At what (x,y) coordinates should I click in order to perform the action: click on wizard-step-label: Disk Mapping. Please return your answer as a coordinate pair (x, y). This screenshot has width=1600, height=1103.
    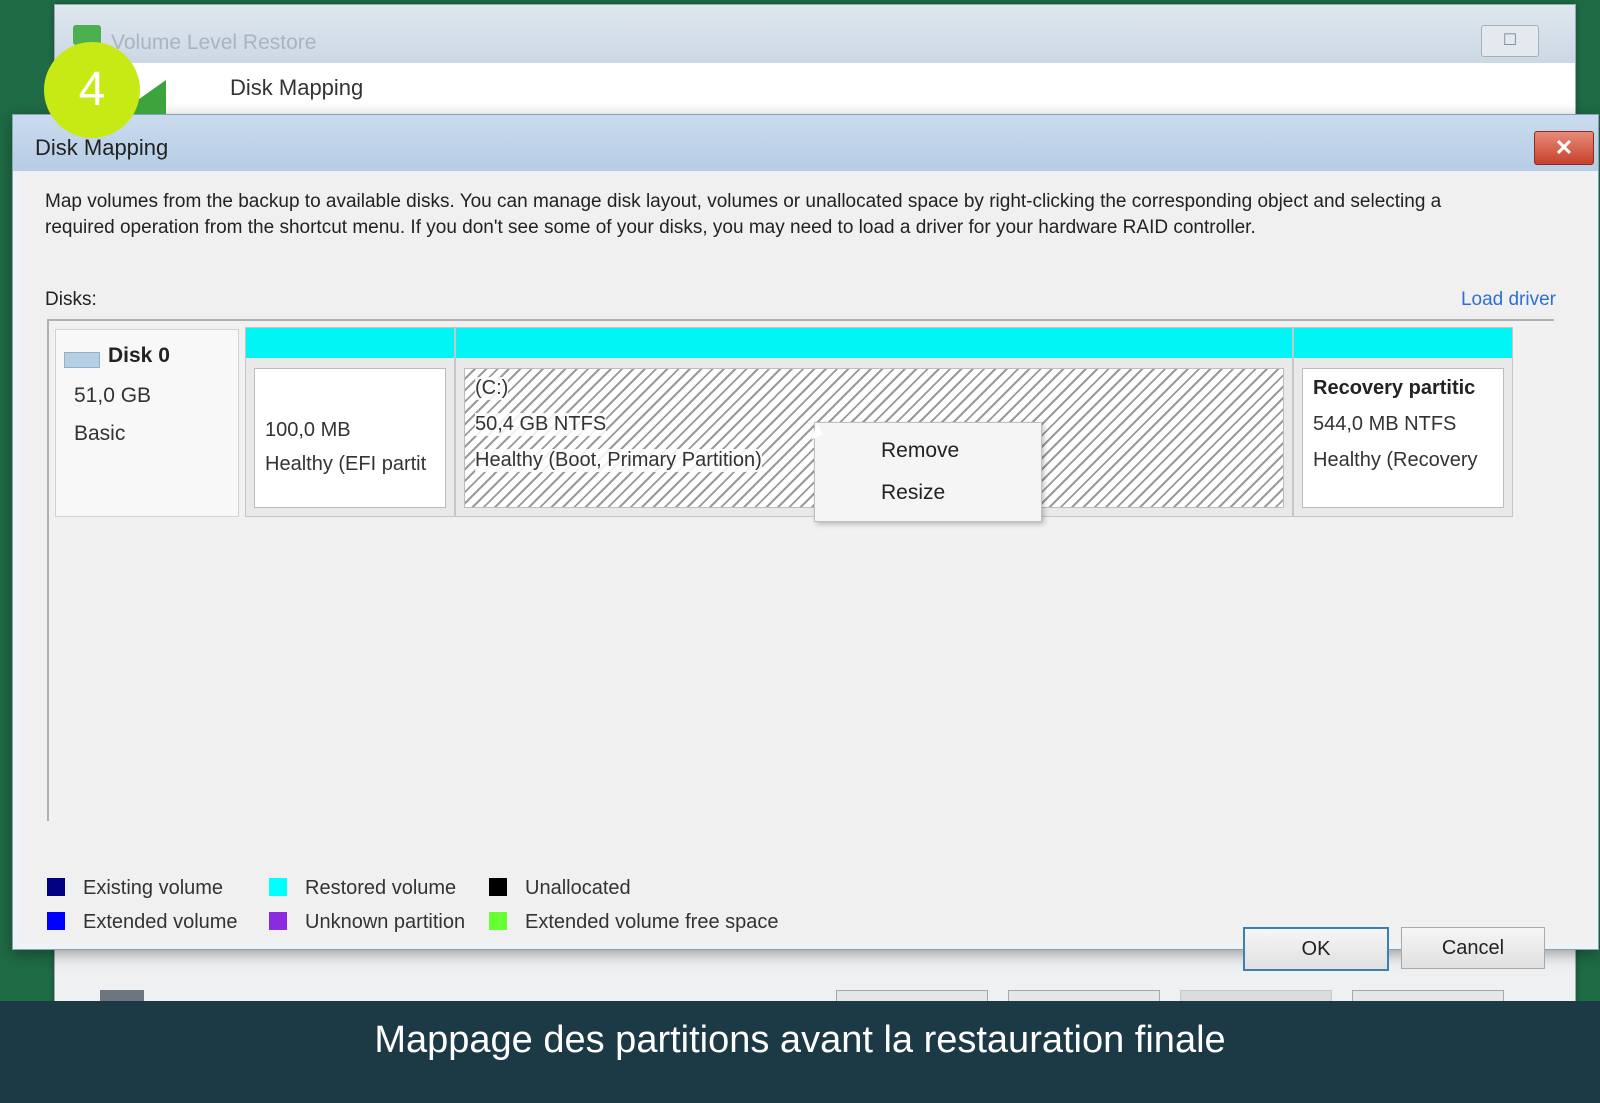
    Looking at the image, I should click on (297, 87).